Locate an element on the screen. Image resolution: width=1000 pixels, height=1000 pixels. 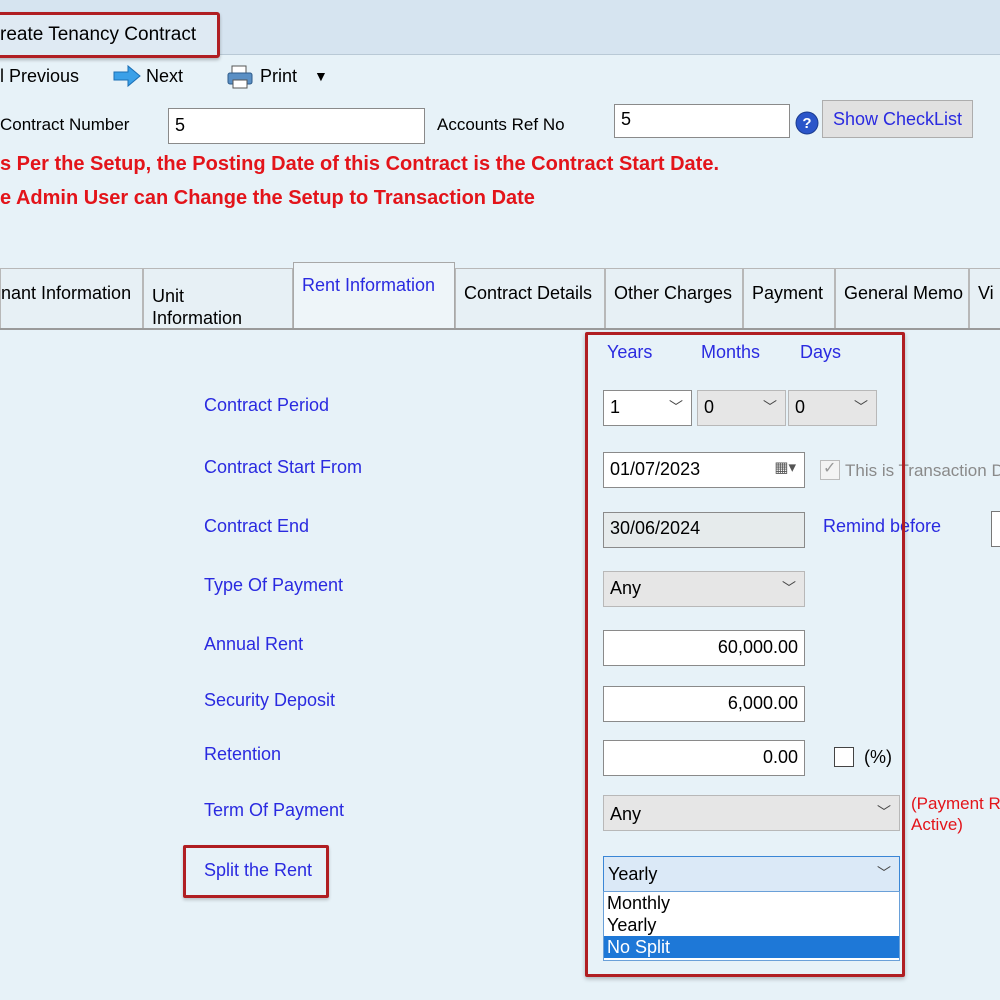
accounts-ref-label: Accounts Ref No is located at coordinates (501, 124).